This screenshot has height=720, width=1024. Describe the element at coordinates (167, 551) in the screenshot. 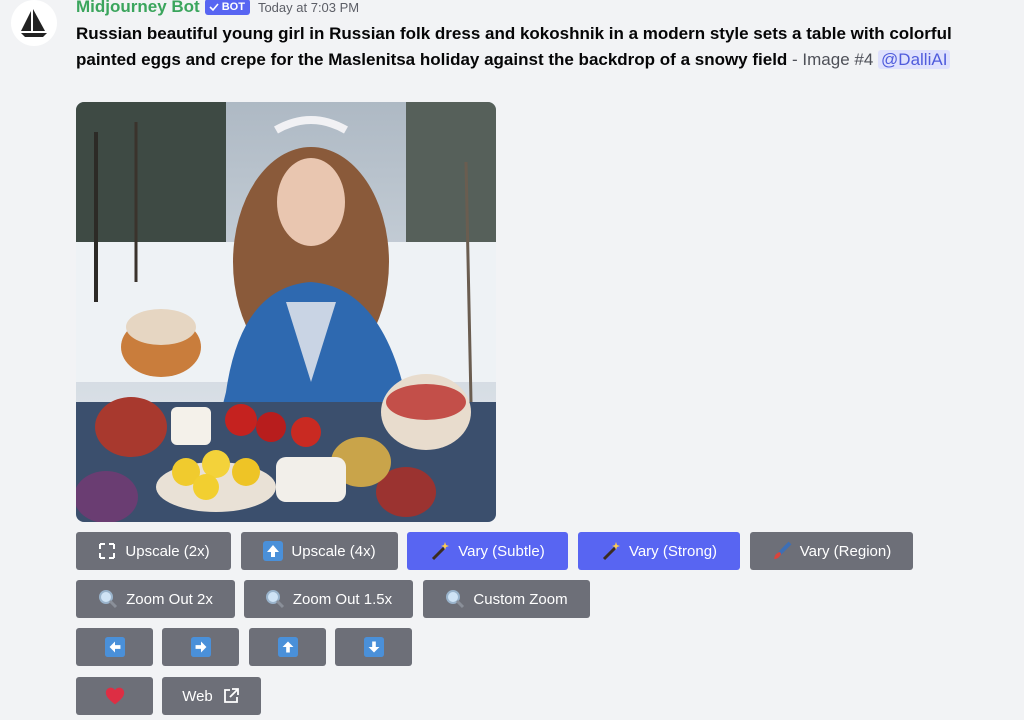

I see `upscale-2x-label: Upscale (2x)` at that location.